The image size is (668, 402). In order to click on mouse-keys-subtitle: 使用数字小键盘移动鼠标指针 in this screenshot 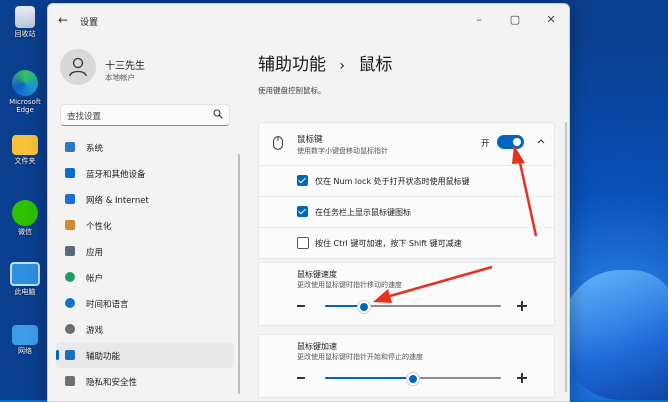, I will do `click(342, 151)`.